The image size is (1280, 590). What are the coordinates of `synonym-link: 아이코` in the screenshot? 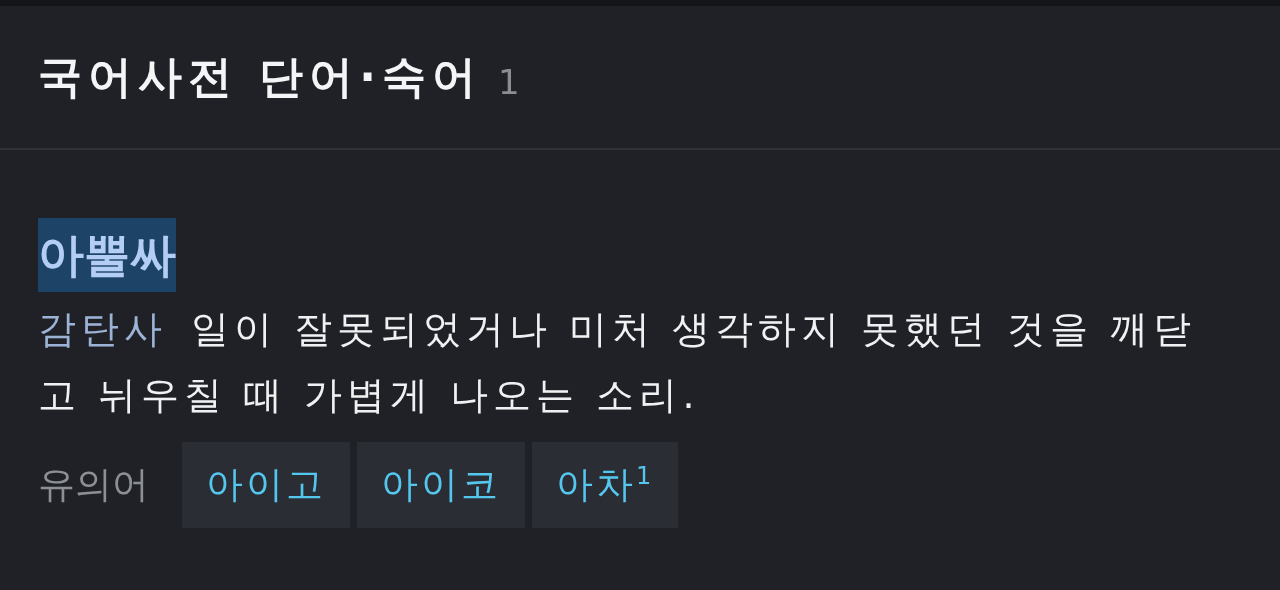 It's located at (441, 485).